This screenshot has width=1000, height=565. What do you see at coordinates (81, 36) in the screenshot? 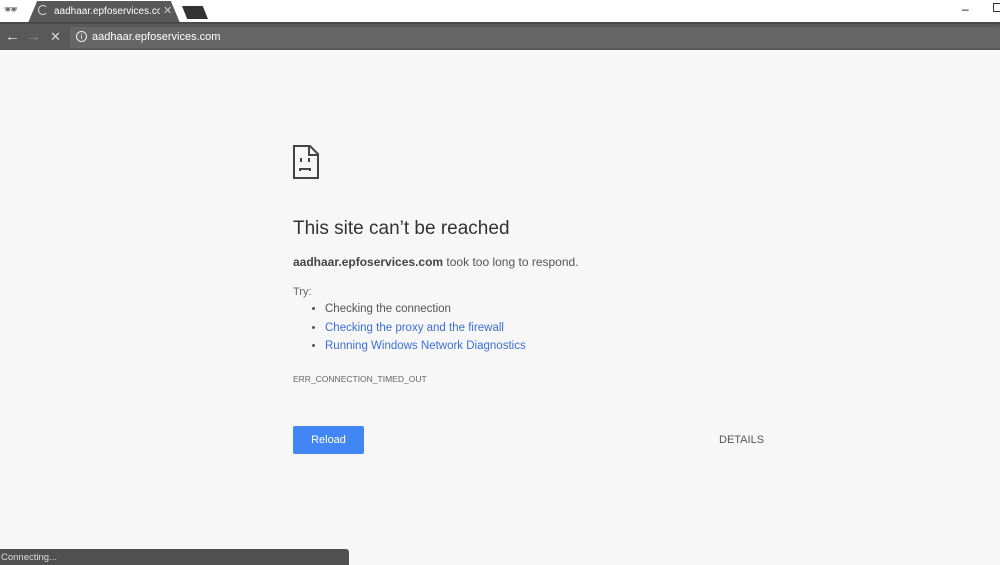
I see `info-icon: i` at bounding box center [81, 36].